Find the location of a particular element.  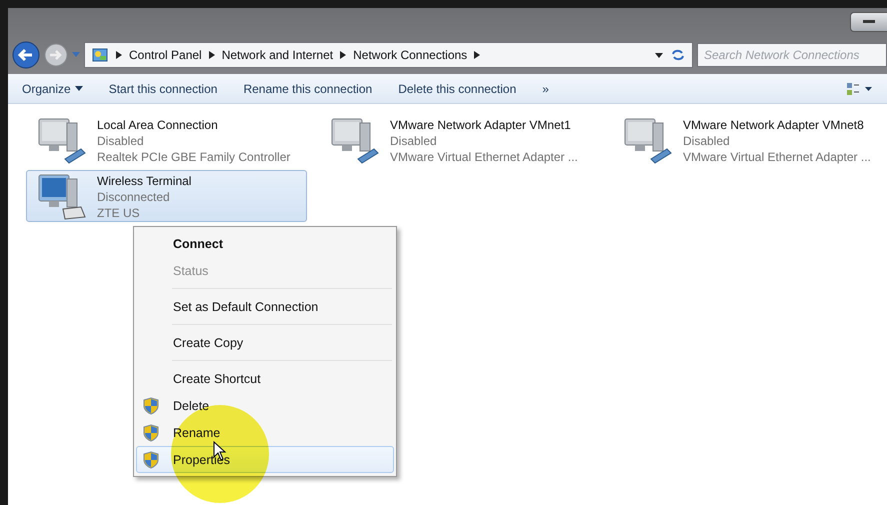

connection-item: Local Area Connection Disabled Realtek PCIe GBE Family Controller is located at coordinates (166, 140).